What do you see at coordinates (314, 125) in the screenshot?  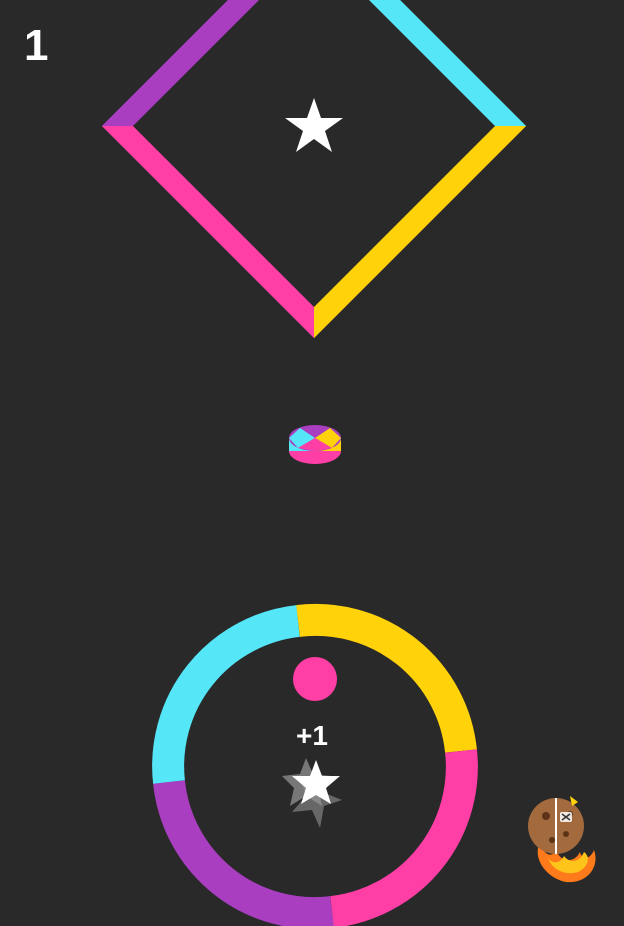 I see `star-icon` at bounding box center [314, 125].